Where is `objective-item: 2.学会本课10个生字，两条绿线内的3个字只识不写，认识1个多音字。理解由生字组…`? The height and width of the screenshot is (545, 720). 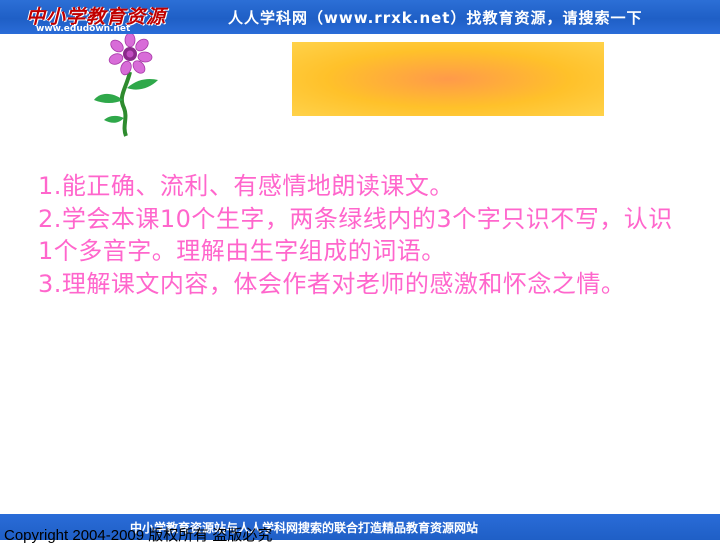
objective-item: 2.学会本课10个生字，两条绿线内的3个字只识不写，认识1个多音字。理解由生字组… is located at coordinates (355, 235).